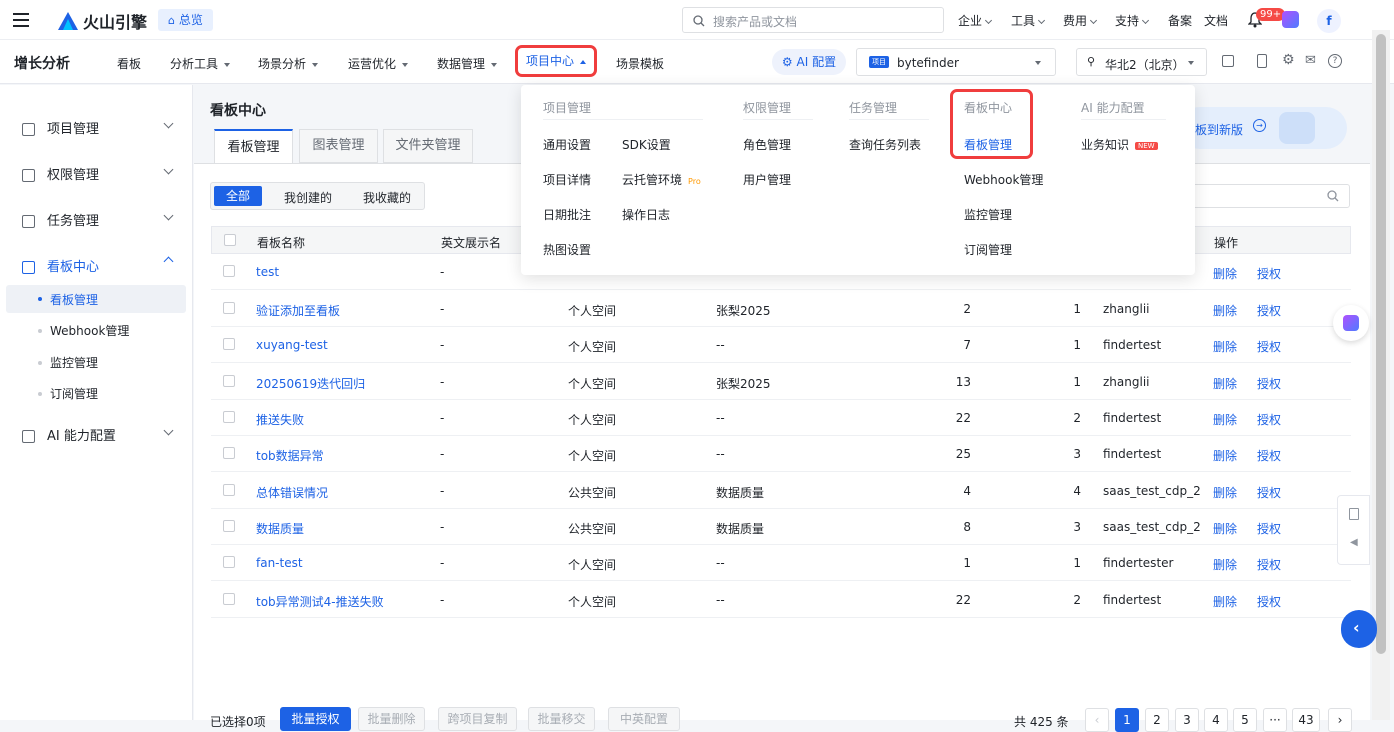 Image resolution: width=1394 pixels, height=732 pixels. I want to click on ai-float-button, so click(1351, 323).